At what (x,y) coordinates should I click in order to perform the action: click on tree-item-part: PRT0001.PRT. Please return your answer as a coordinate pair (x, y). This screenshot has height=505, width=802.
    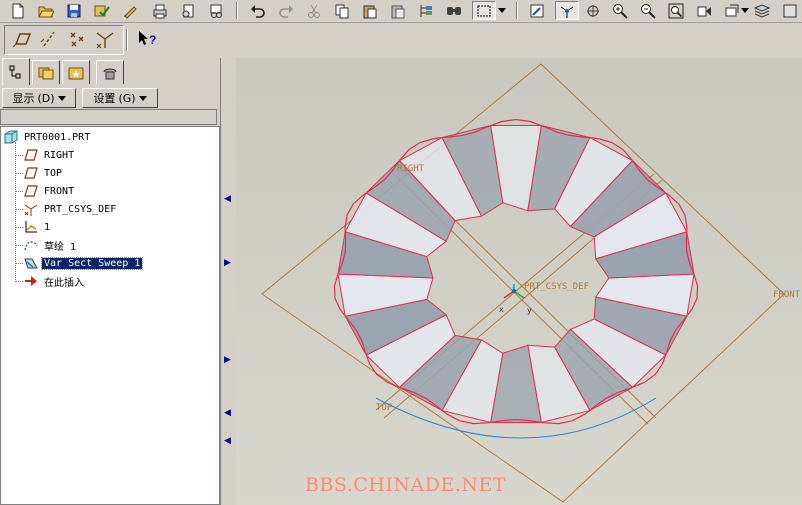
    Looking at the image, I should click on (48, 137).